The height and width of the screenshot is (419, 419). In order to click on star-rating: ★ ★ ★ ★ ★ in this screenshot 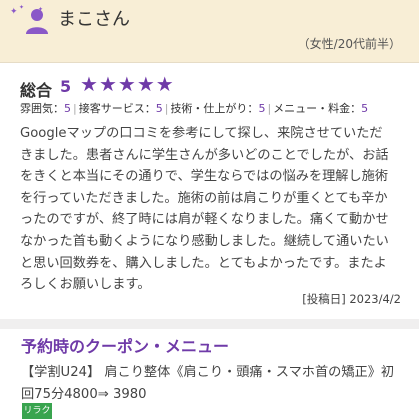, I will do `click(127, 84)`.